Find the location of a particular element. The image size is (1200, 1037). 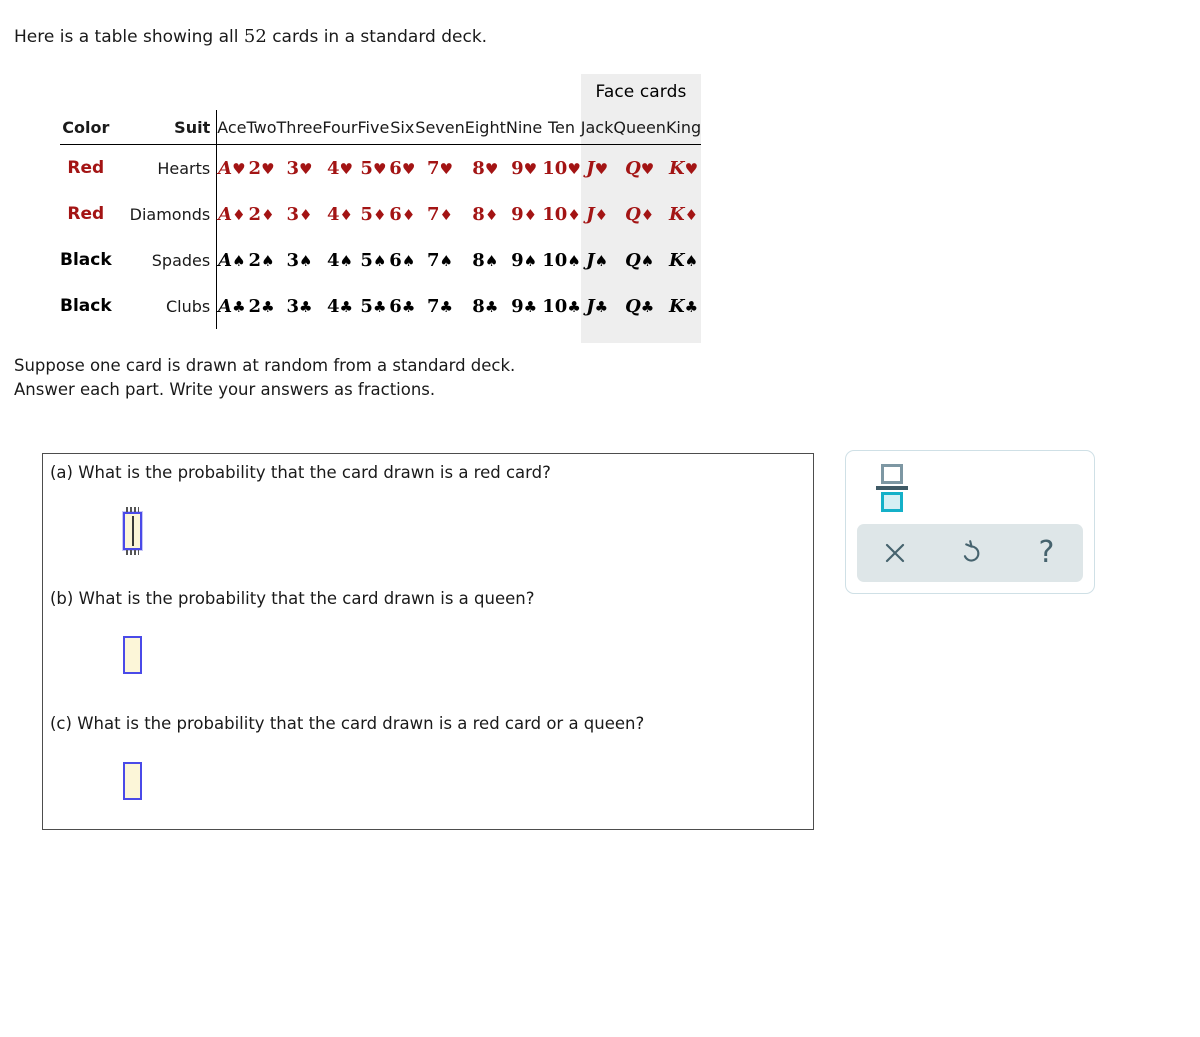

card-j-spades: J♠ is located at coordinates (597, 260).